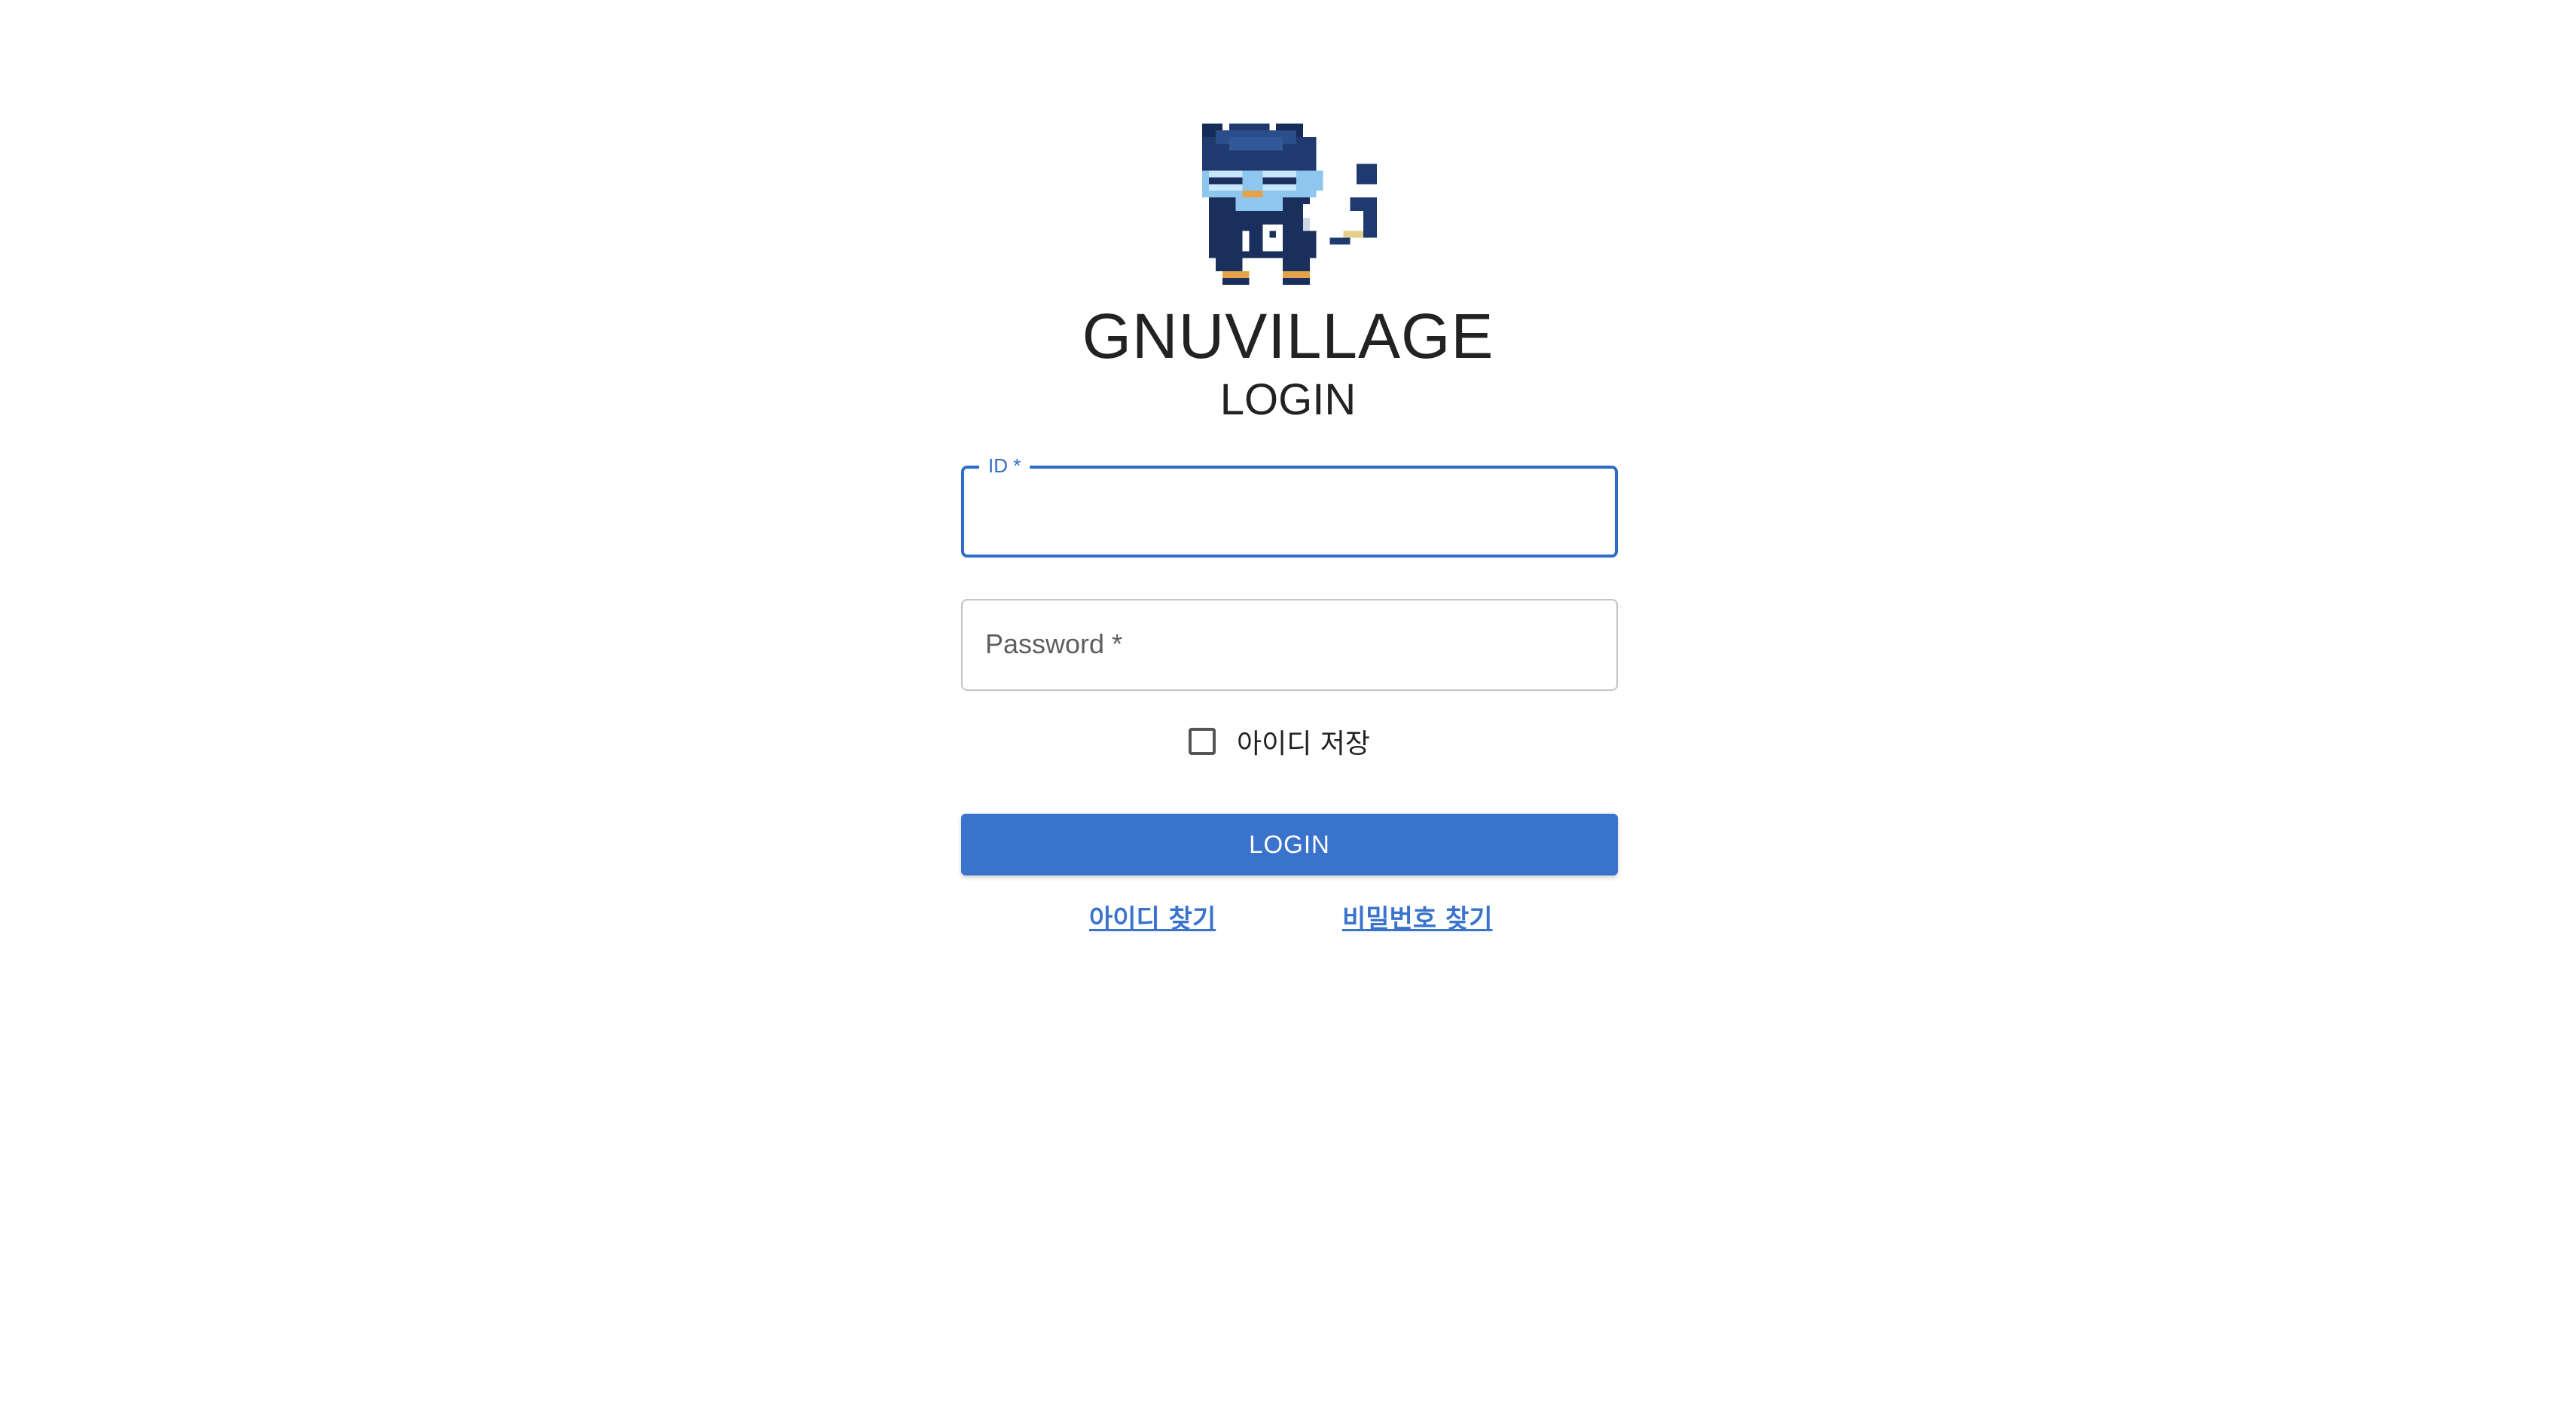  I want to click on remember-id-checkbox, so click(1203, 742).